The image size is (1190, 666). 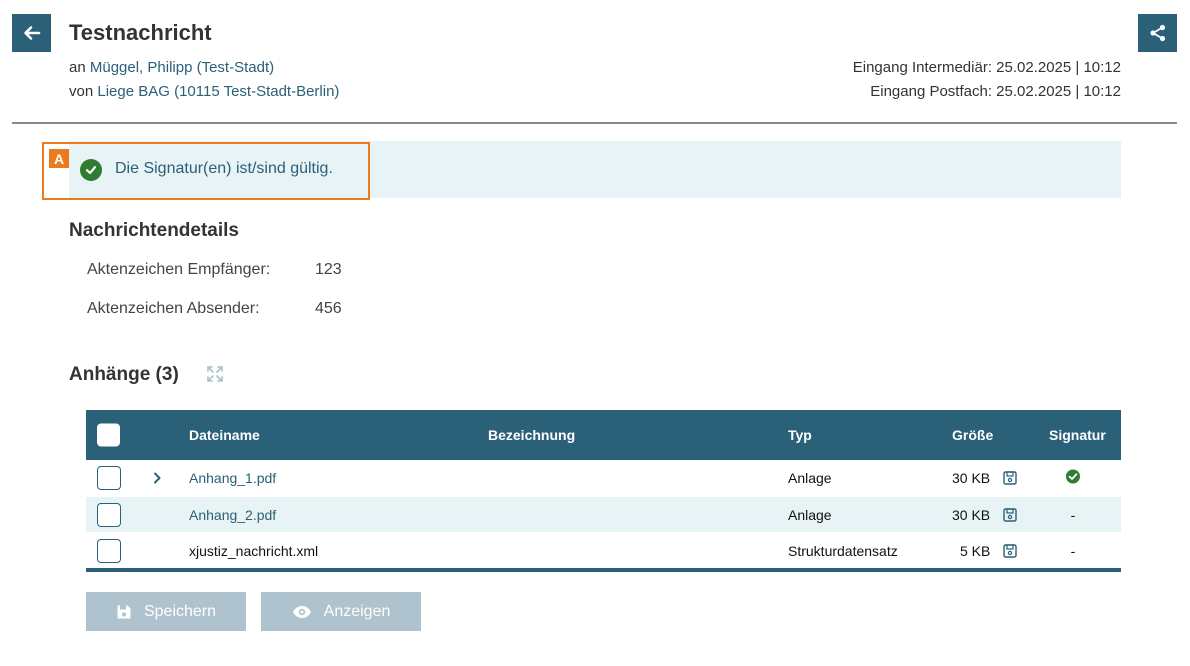 What do you see at coordinates (254, 550) in the screenshot?
I see `attachment-name: xjustiz_nachricht.xml` at bounding box center [254, 550].